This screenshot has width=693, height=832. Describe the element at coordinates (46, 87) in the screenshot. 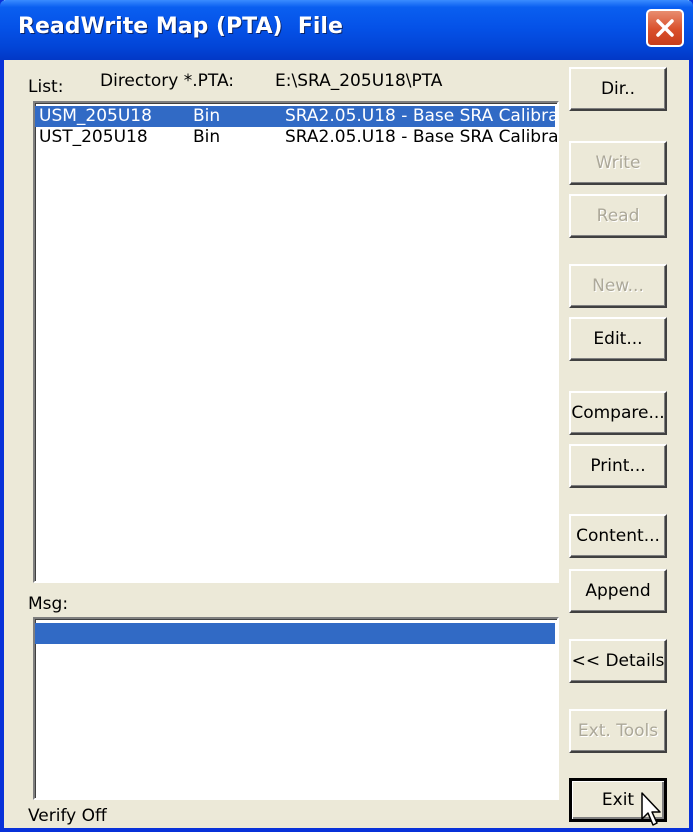

I see `list-label: List:` at that location.